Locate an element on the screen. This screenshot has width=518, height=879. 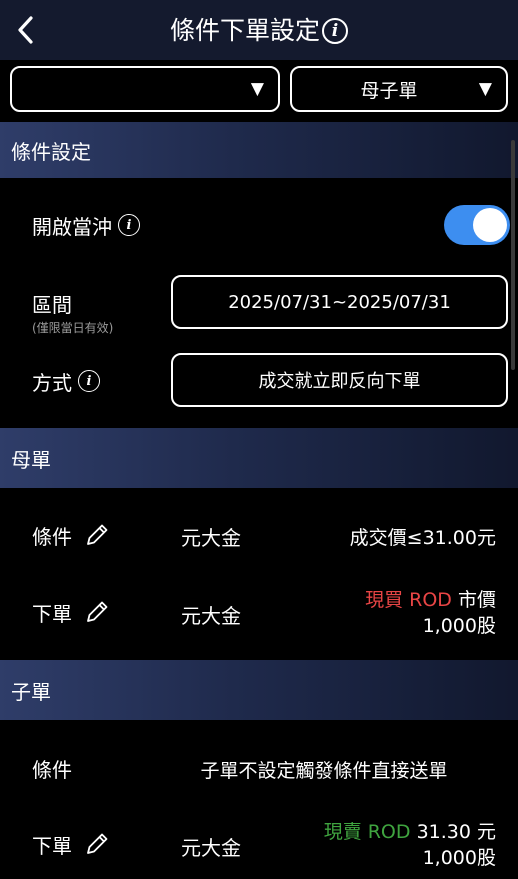
parent-order-qty: 1,000股 is located at coordinates (459, 626).